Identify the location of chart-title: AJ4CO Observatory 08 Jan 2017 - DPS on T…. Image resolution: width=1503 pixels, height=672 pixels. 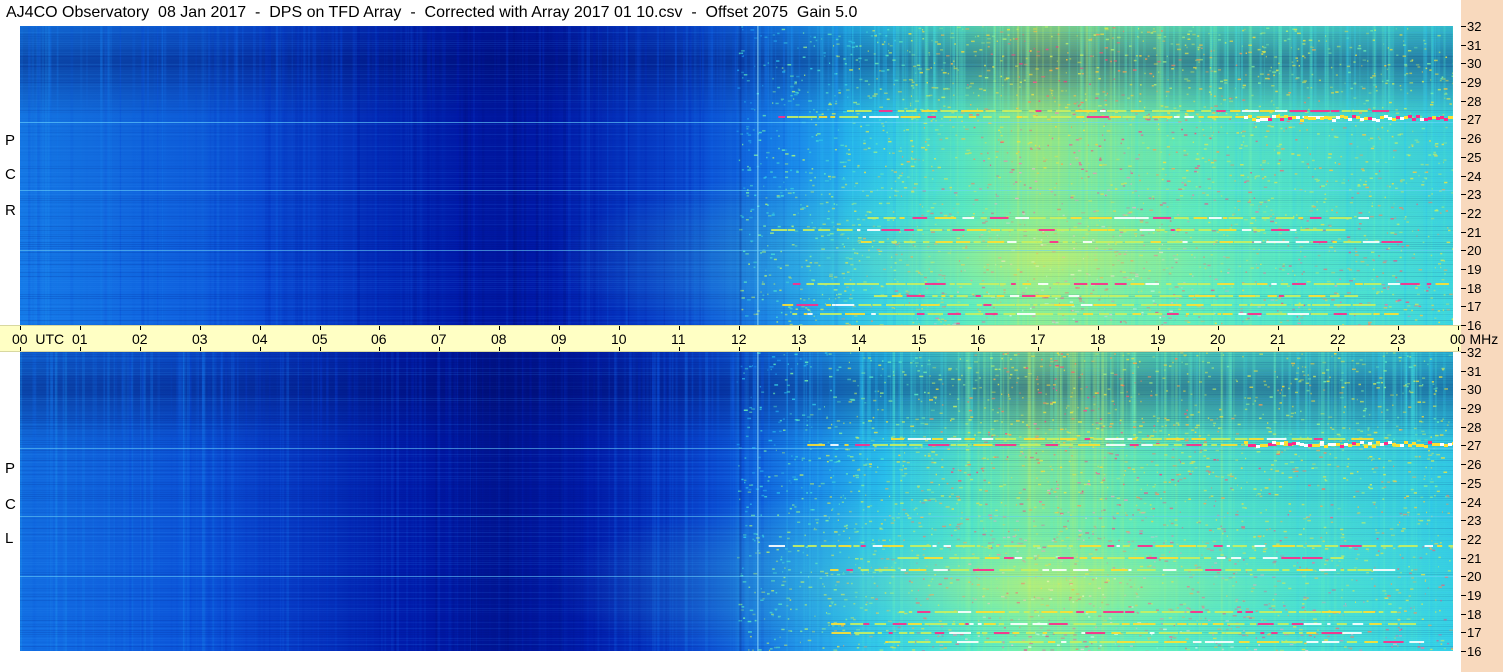
(730, 13).